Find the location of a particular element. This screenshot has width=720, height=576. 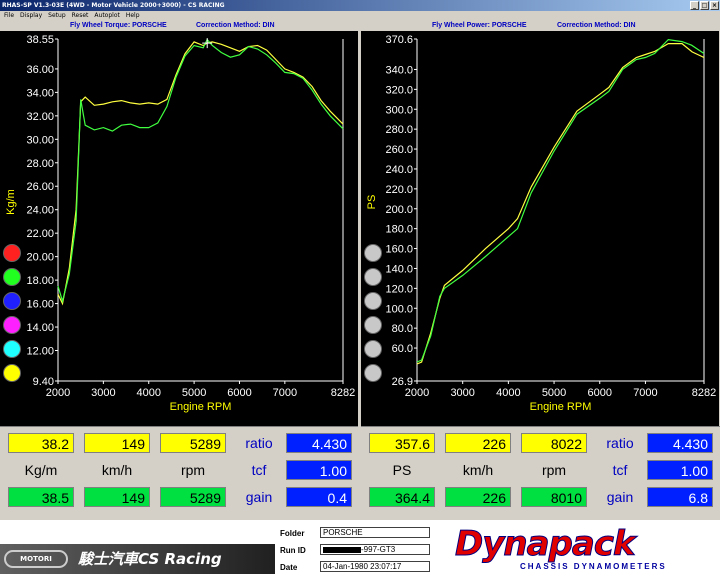

y-tick-label: 12.00 is located at coordinates (40, 351).